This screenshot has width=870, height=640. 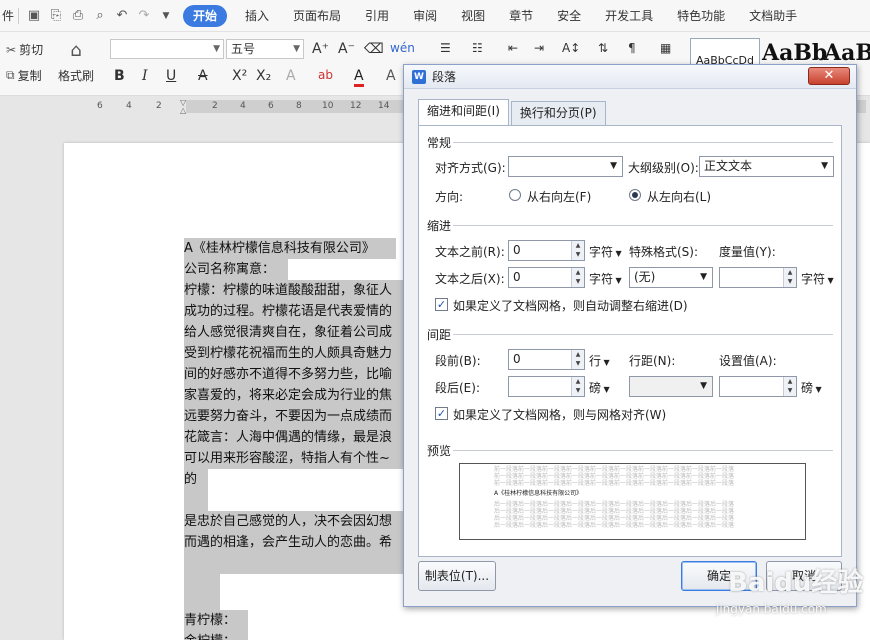 I want to click on indent-after-input: 0 ▲ ▼, so click(x=546, y=277).